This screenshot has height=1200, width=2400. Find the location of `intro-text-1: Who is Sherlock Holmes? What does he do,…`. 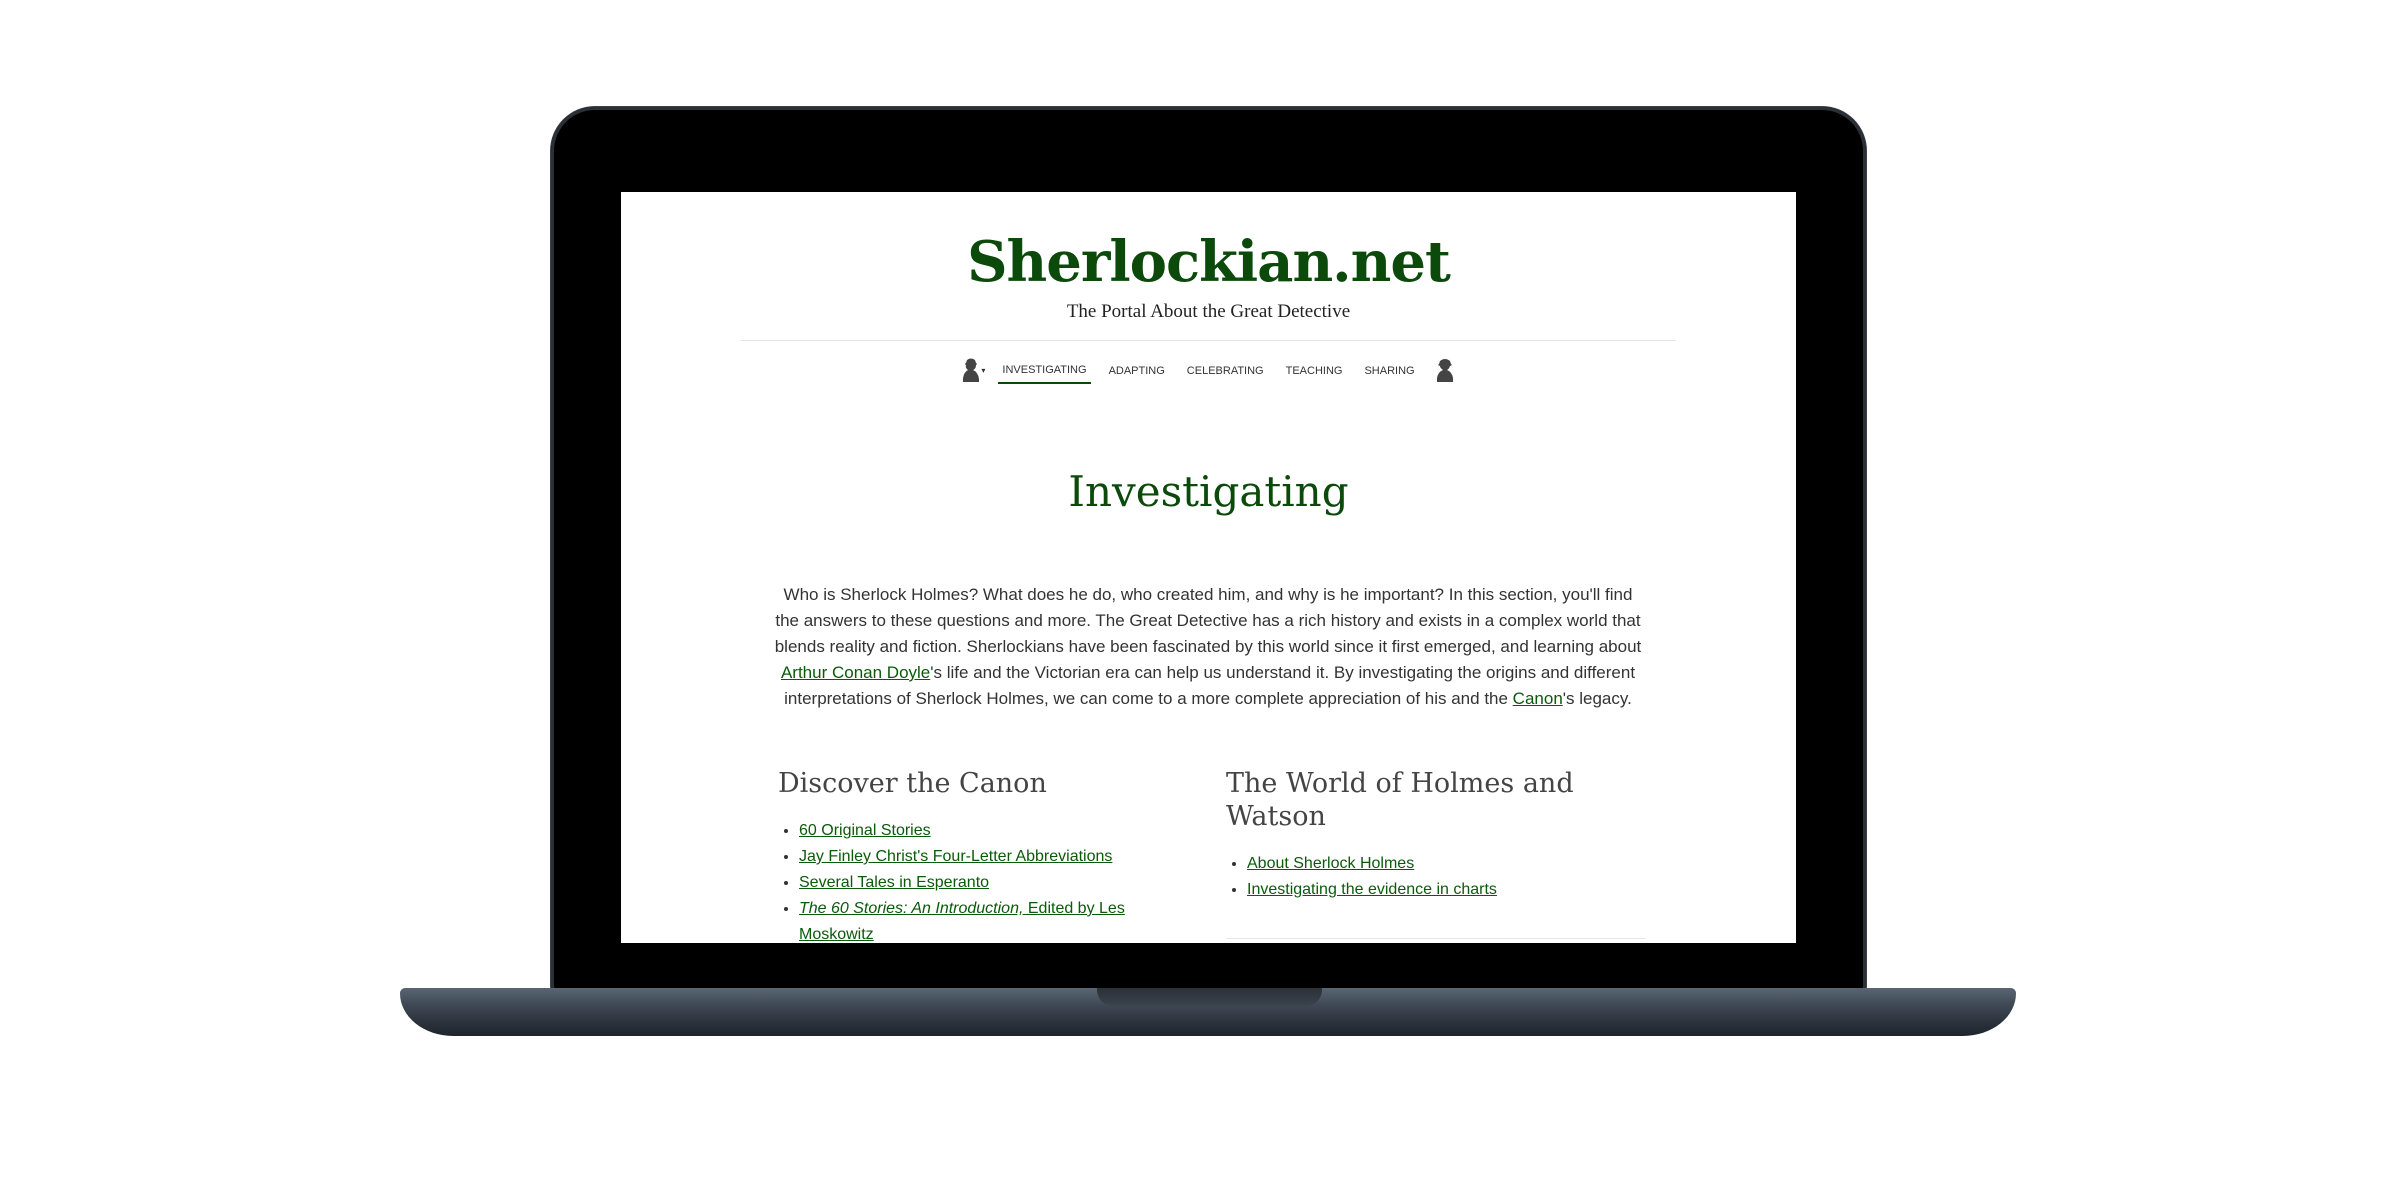

intro-text-1: Who is Sherlock Holmes? What does he do,… is located at coordinates (1208, 620).